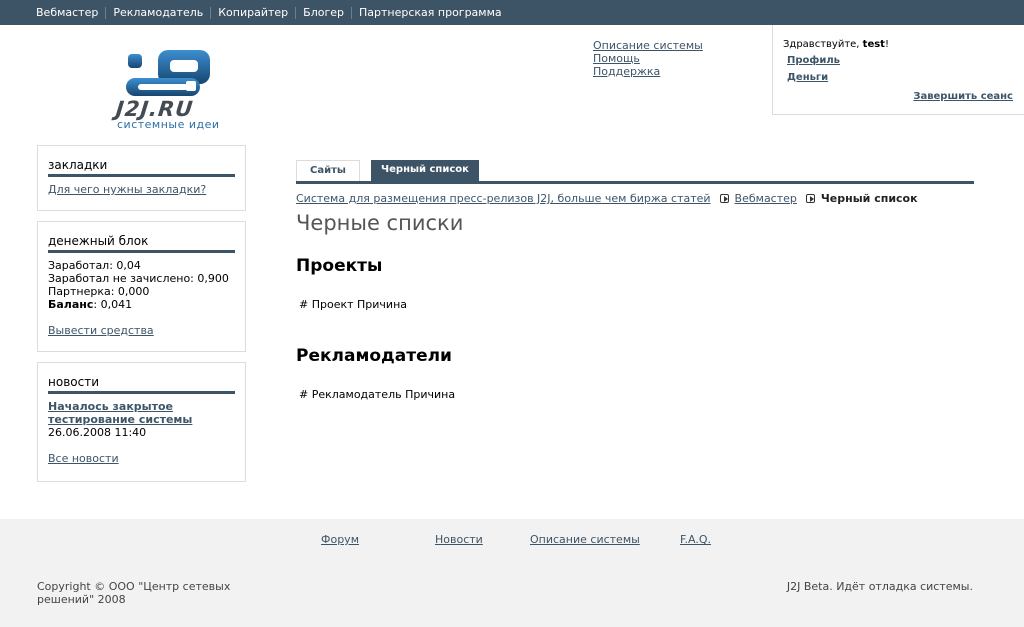  What do you see at coordinates (83, 458) in the screenshot?
I see `all-news-link: Все новости` at bounding box center [83, 458].